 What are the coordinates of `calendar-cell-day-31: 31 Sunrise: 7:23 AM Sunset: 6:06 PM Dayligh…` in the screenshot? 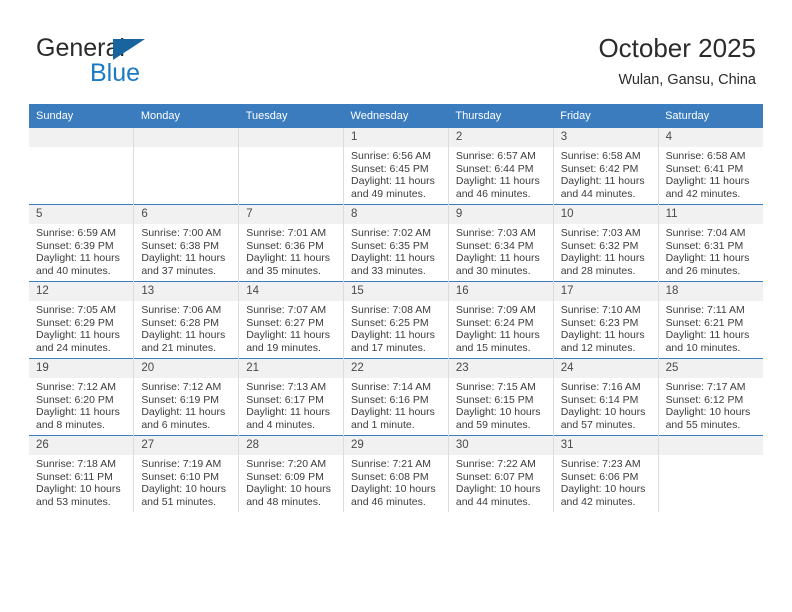 It's located at (605, 473).